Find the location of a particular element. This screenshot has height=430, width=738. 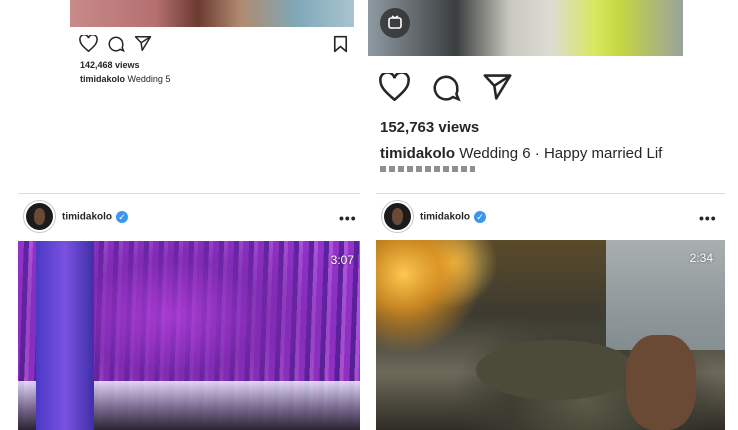

views-count: 152,763 views is located at coordinates (430, 127).